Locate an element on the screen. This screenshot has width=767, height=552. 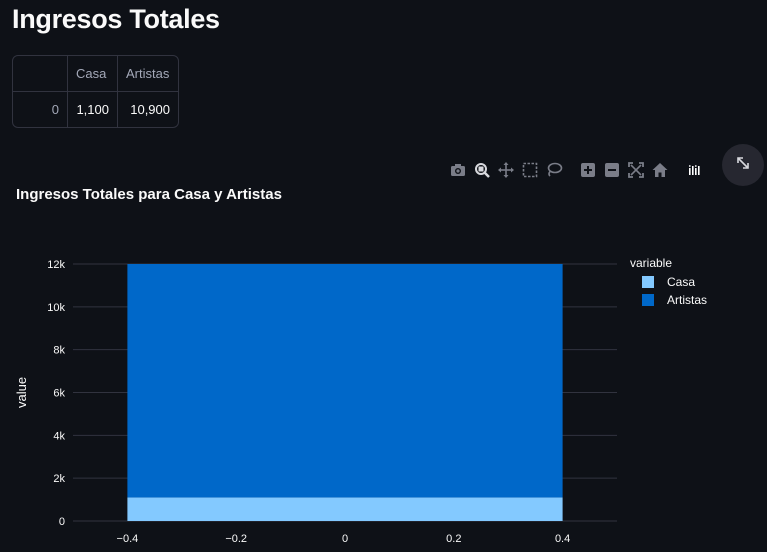
legend-item-artistas: Artistas is located at coordinates (674, 300).